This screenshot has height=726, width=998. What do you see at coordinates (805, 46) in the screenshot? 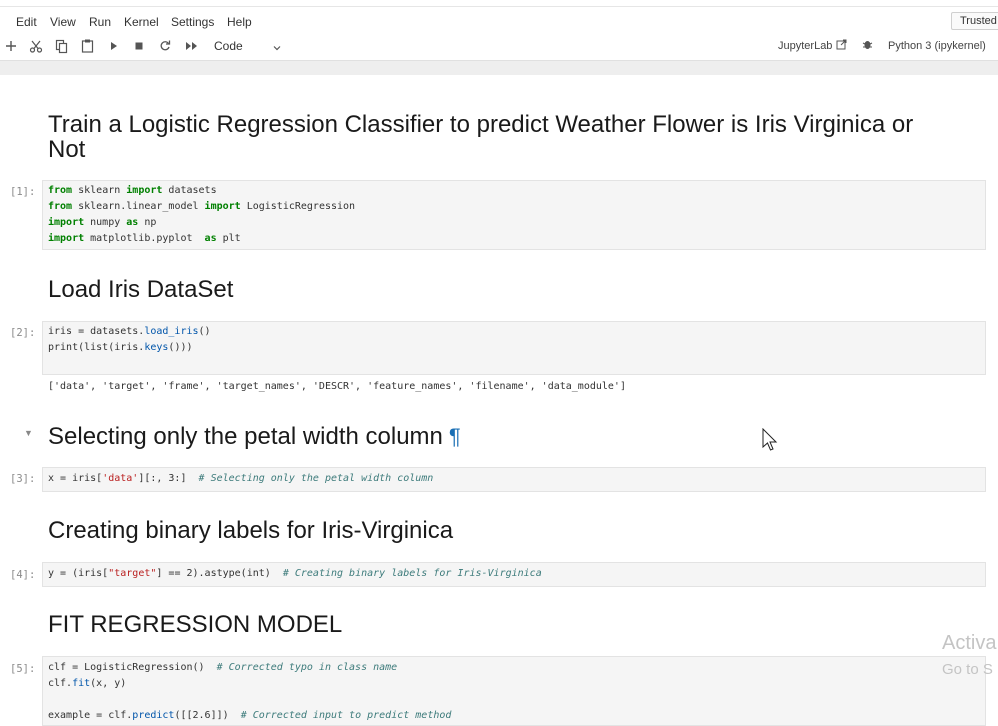
I see `jupyterlab-link: JupyterLab` at bounding box center [805, 46].